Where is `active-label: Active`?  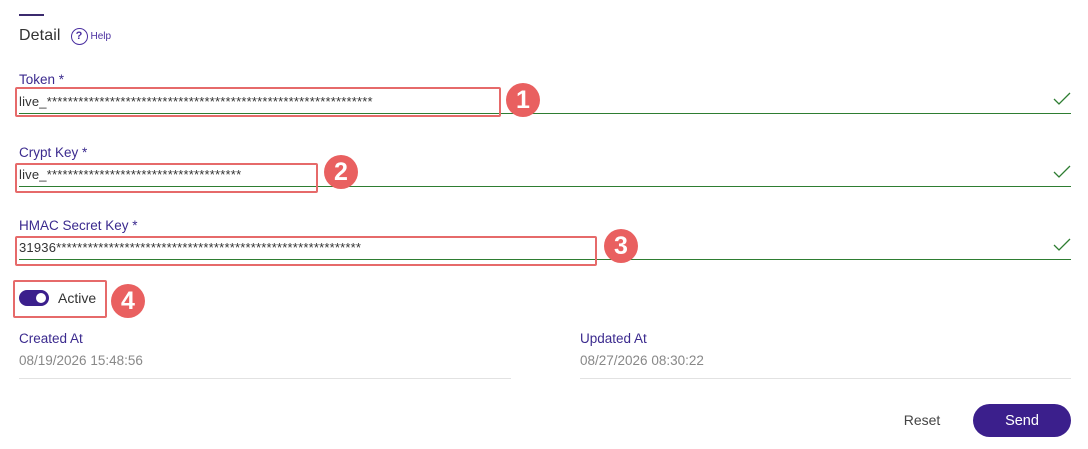
active-label: Active is located at coordinates (77, 298).